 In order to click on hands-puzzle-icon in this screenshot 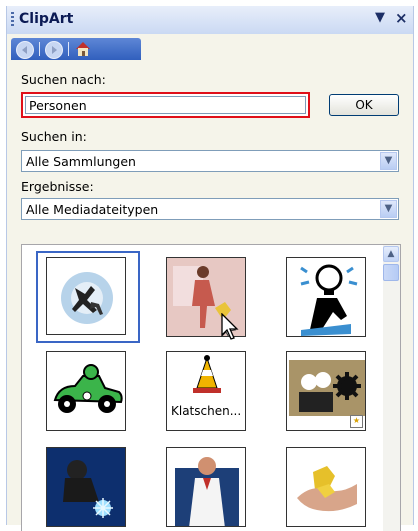, I will do `click(326, 487)`.